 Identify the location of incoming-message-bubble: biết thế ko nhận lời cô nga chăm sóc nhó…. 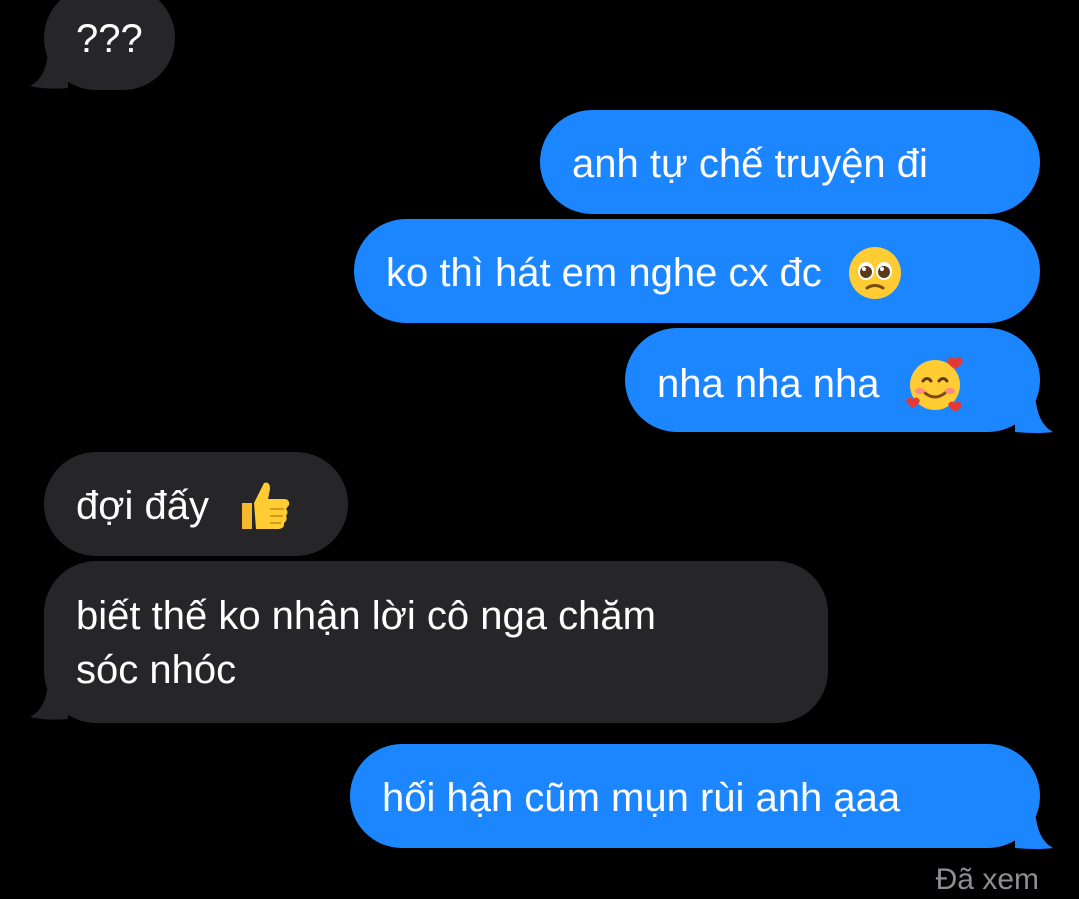
(436, 642).